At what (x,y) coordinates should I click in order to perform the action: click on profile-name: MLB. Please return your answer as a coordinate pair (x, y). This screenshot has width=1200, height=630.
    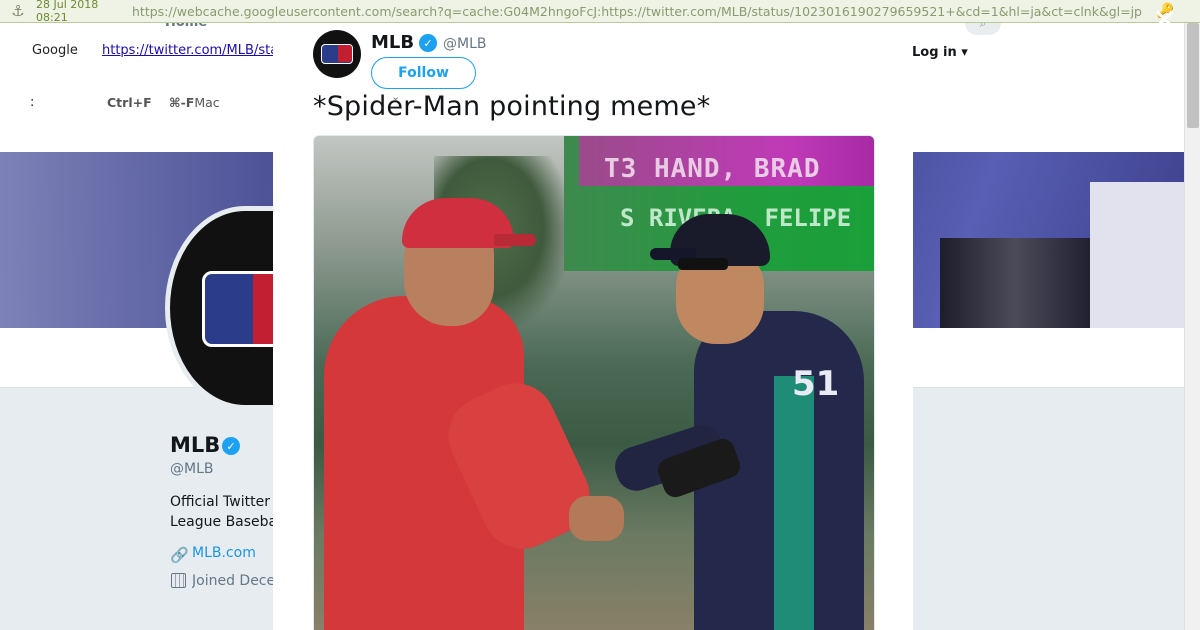
    Looking at the image, I should click on (195, 445).